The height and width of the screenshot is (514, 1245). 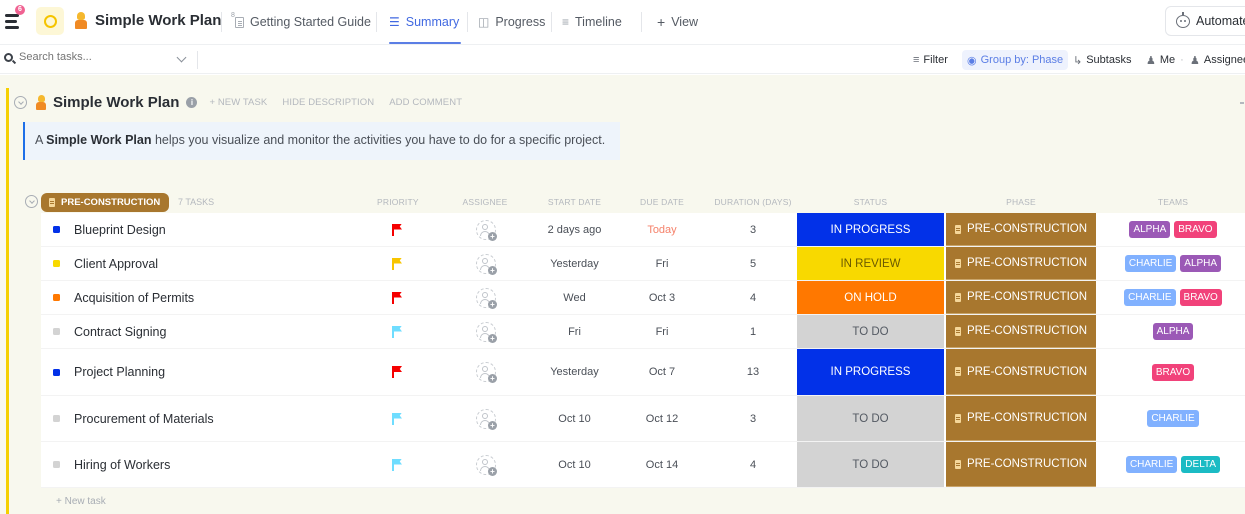 What do you see at coordinates (81, 501) in the screenshot?
I see `new-task-button: + New task` at bounding box center [81, 501].